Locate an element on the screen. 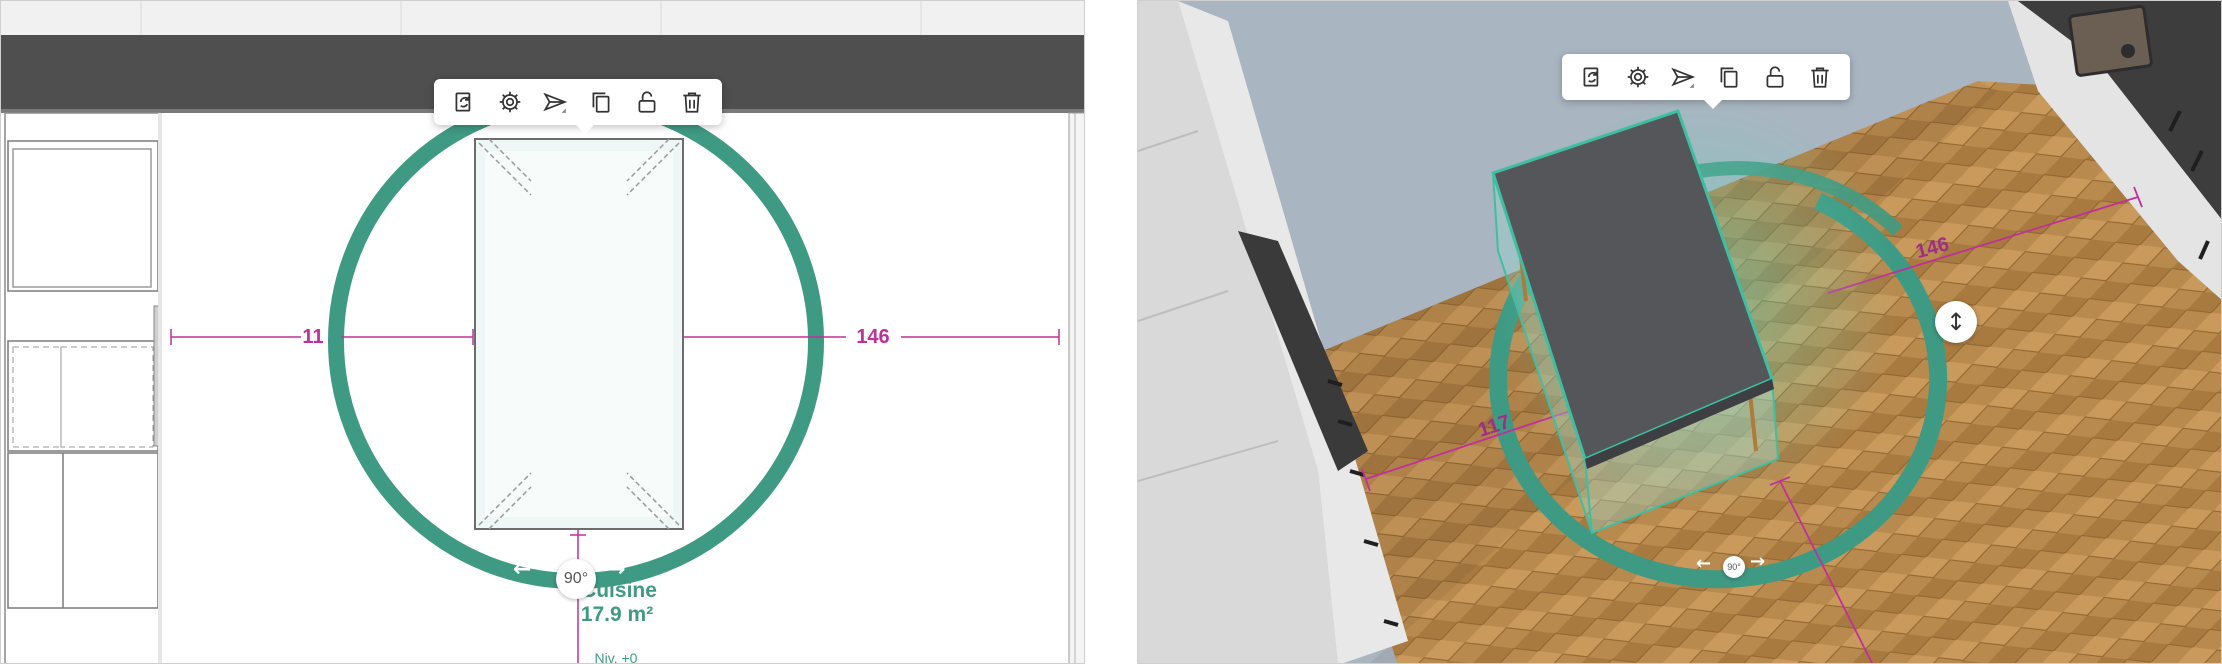  rotation-angle-value: 90° is located at coordinates (576, 578).